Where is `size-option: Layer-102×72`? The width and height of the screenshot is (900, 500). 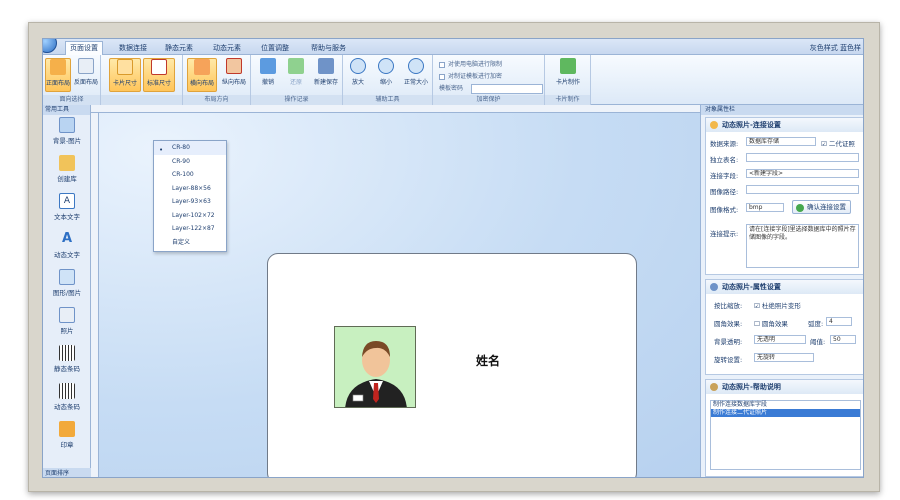
size-option: Layer-102×72 is located at coordinates (190, 216).